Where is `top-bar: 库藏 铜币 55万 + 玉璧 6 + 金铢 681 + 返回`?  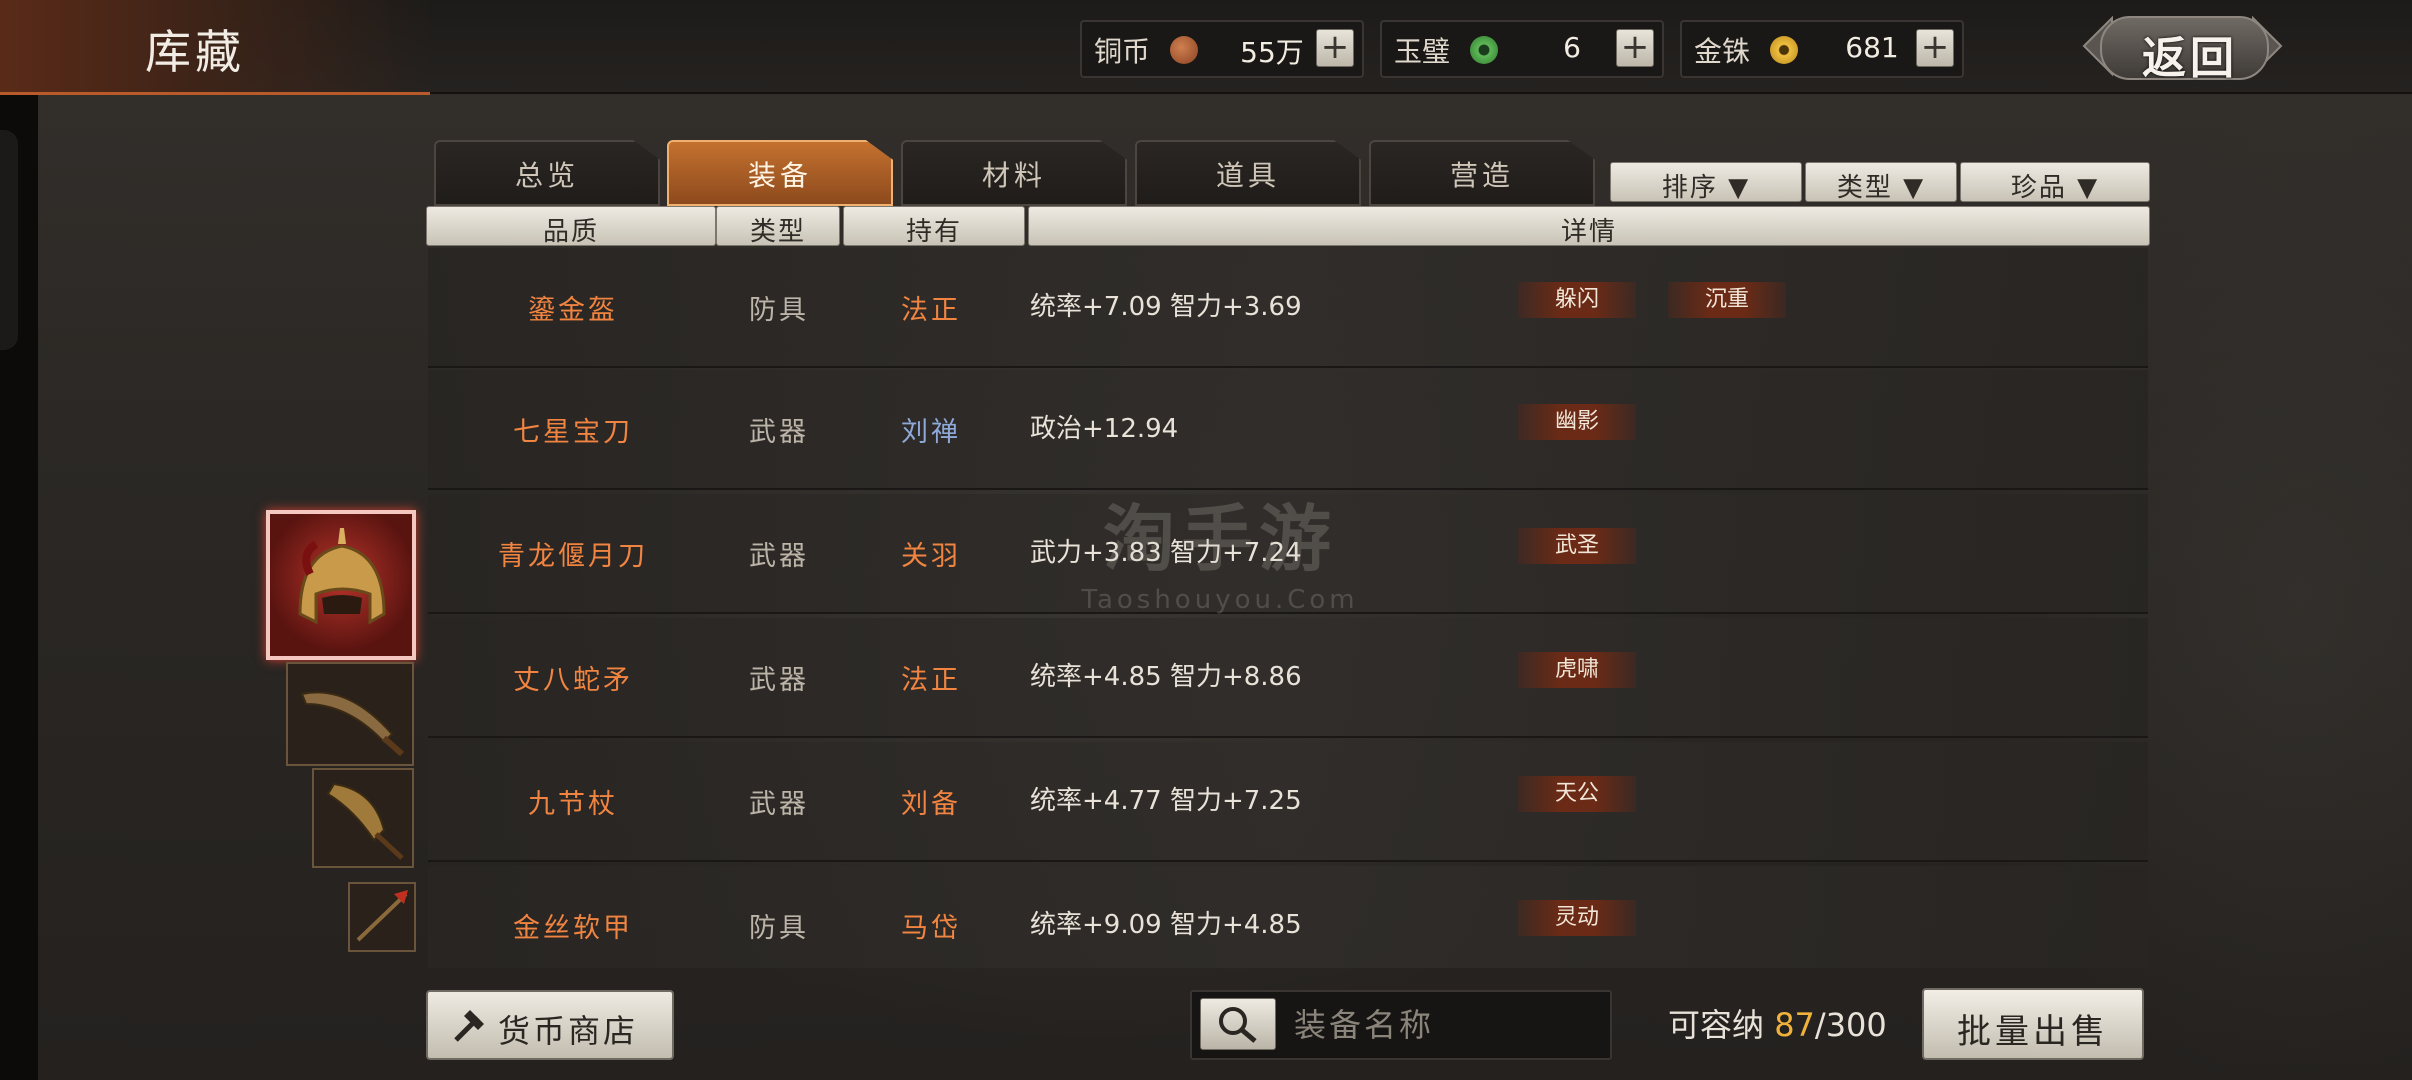
top-bar: 库藏 铜币 55万 + 玉璧 6 + 金铢 681 + 返回 is located at coordinates (1206, 47).